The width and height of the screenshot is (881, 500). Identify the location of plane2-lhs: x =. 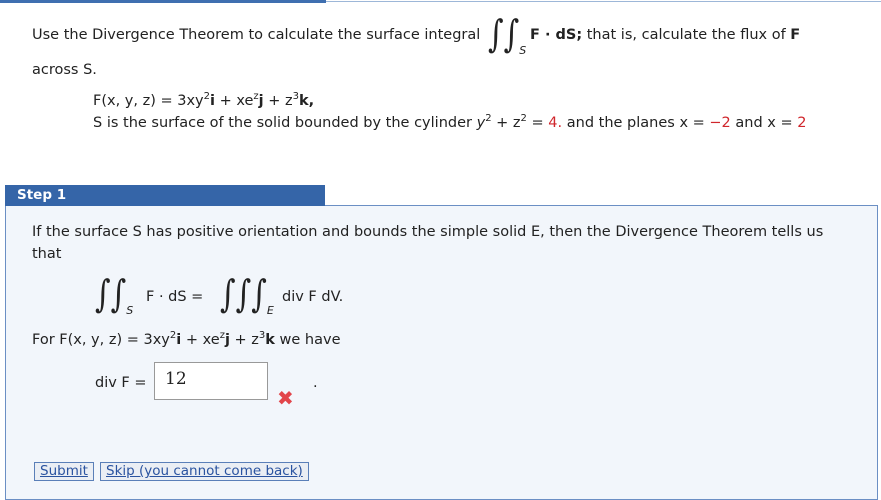
(782, 123).